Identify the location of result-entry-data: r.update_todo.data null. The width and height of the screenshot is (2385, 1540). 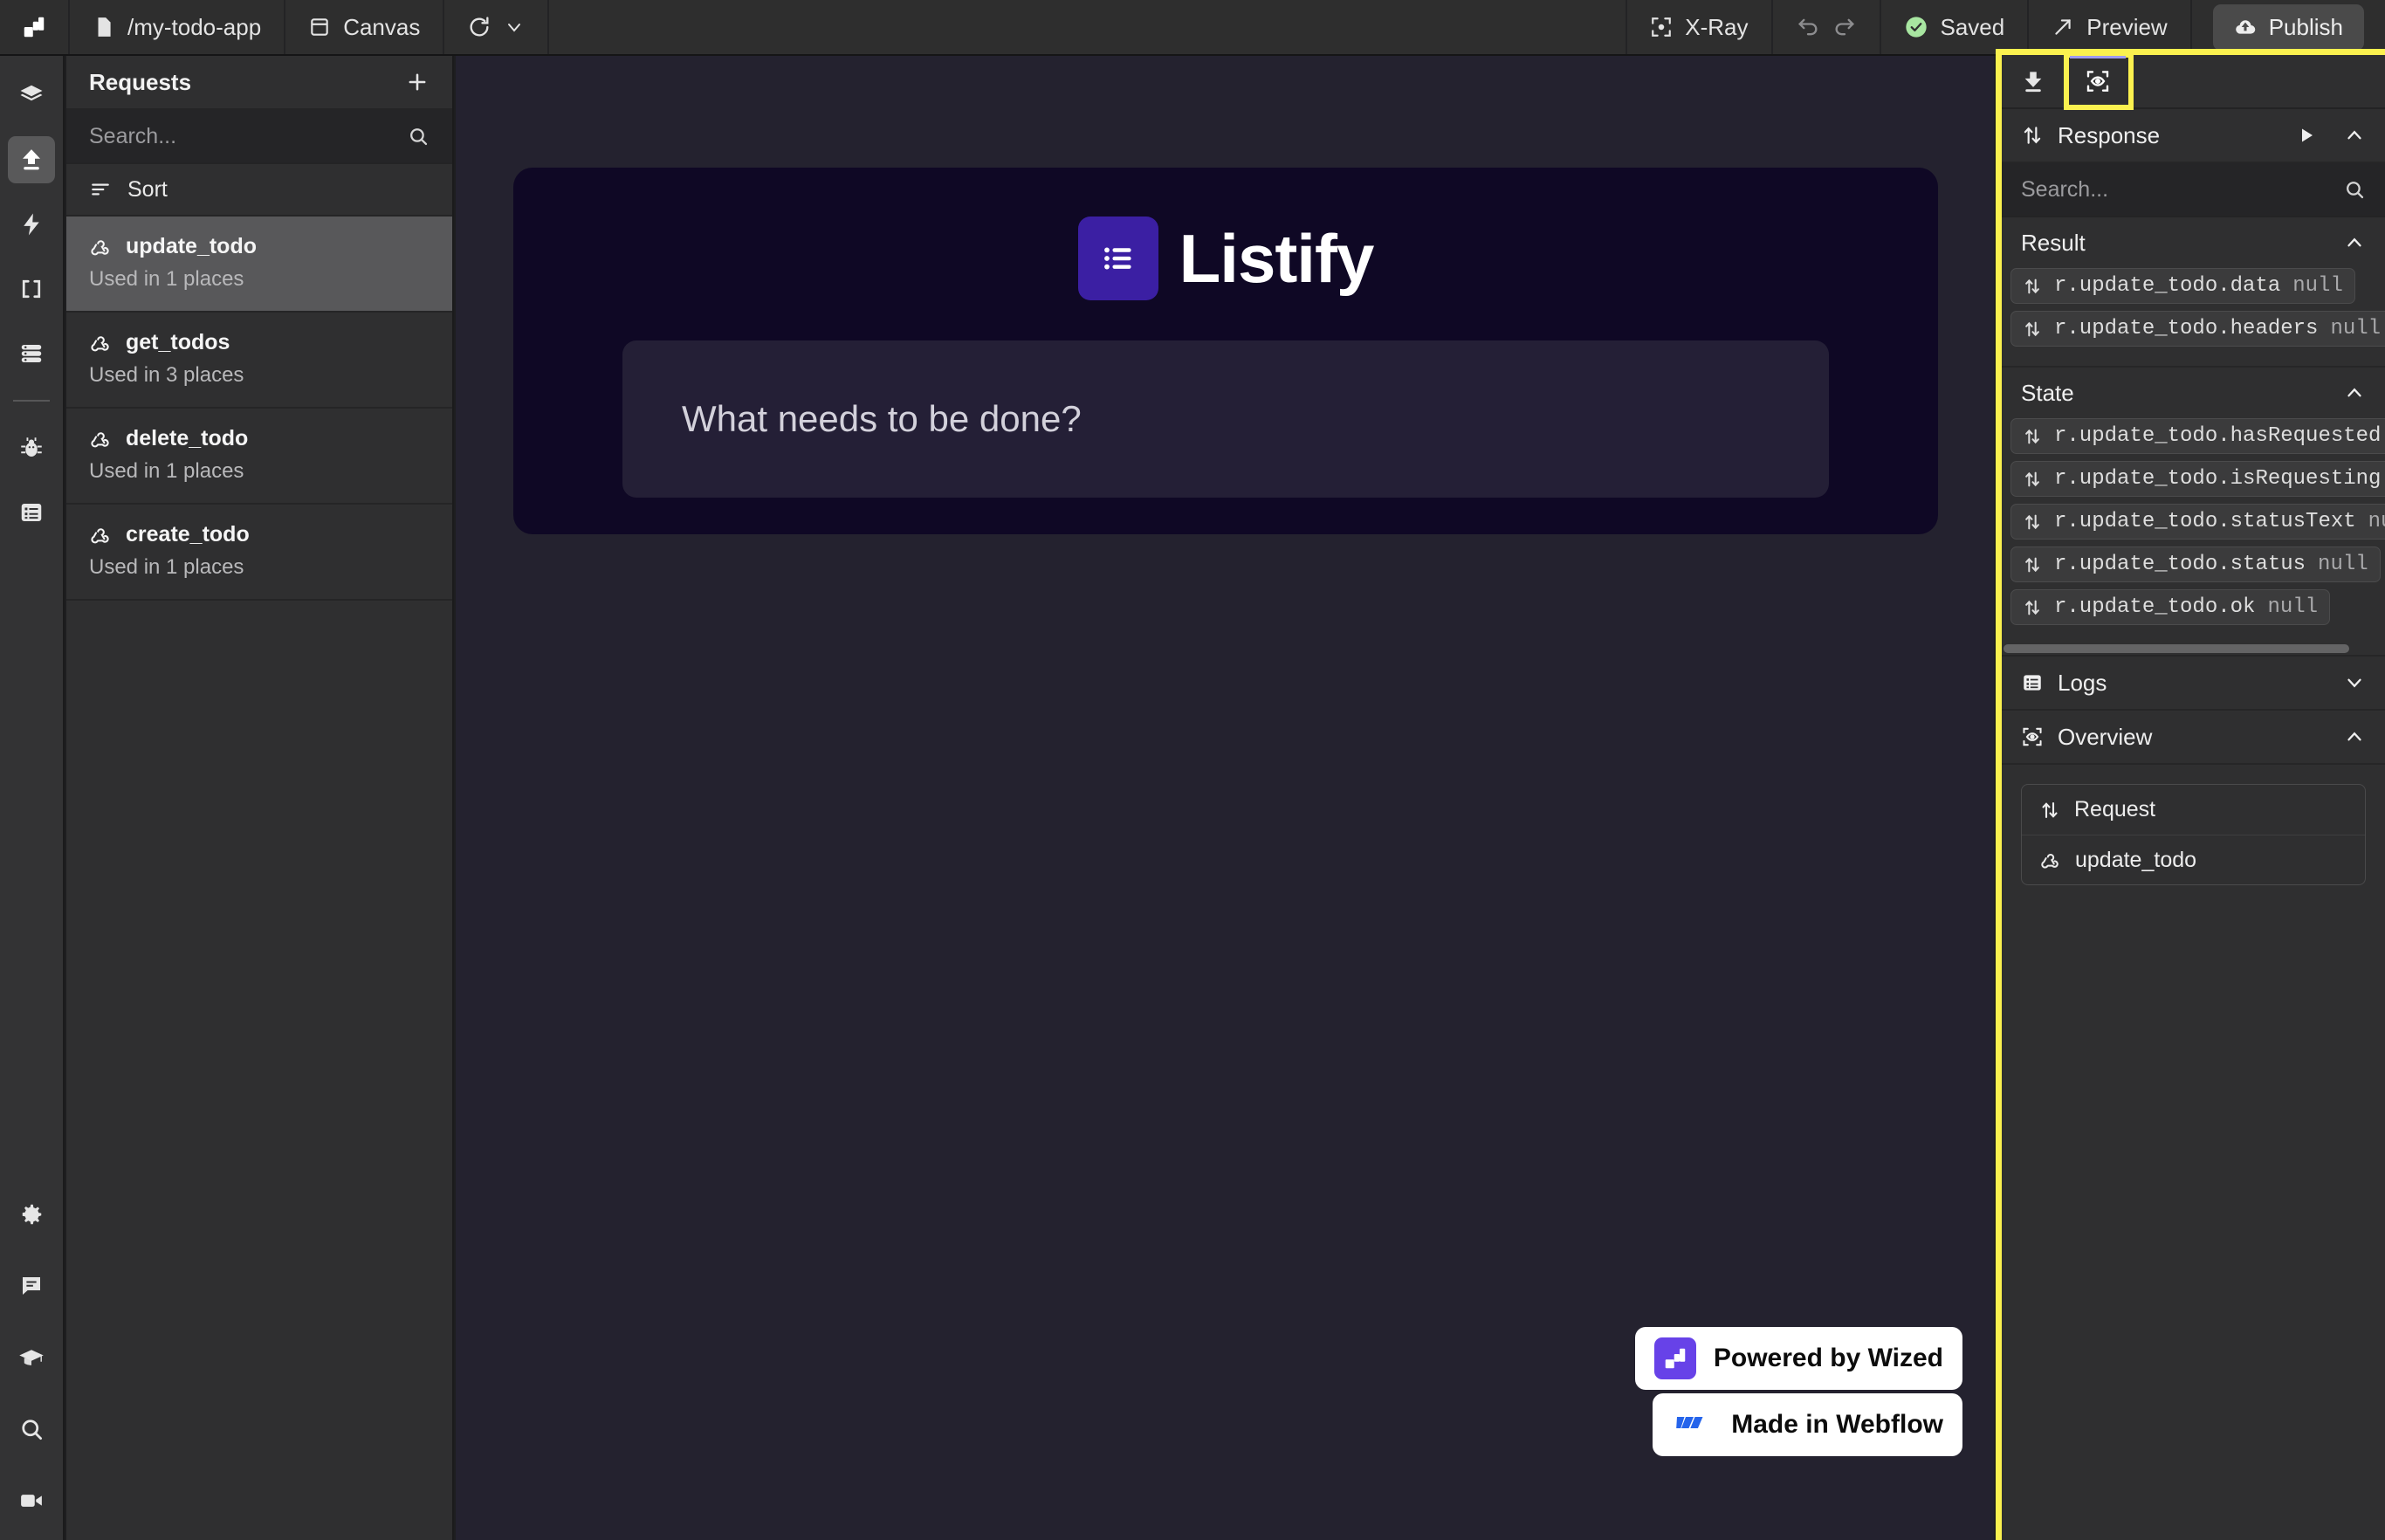
(2182, 286).